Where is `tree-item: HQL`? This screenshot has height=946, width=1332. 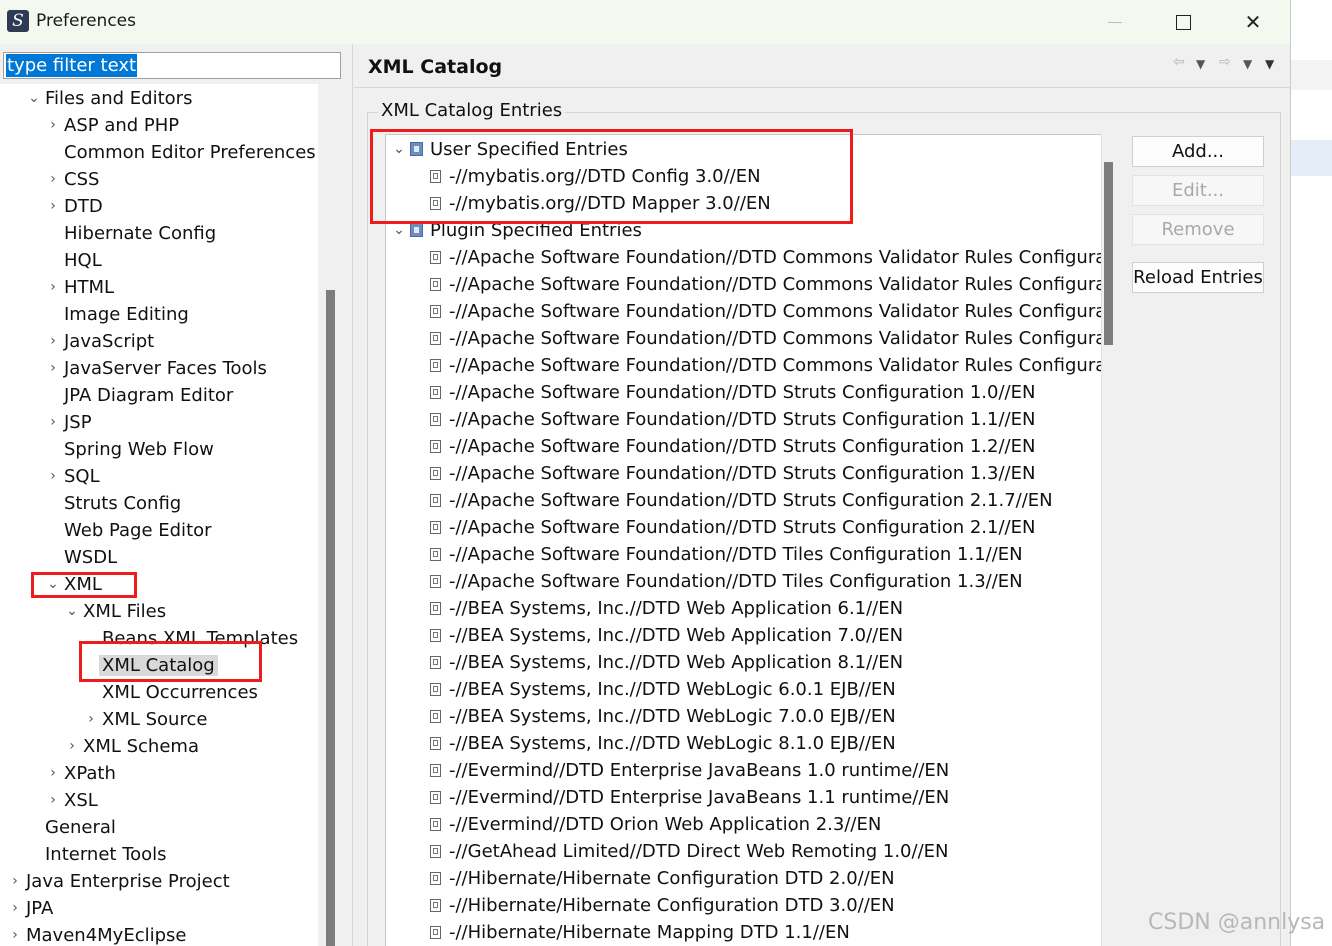 tree-item: HQL is located at coordinates (83, 260).